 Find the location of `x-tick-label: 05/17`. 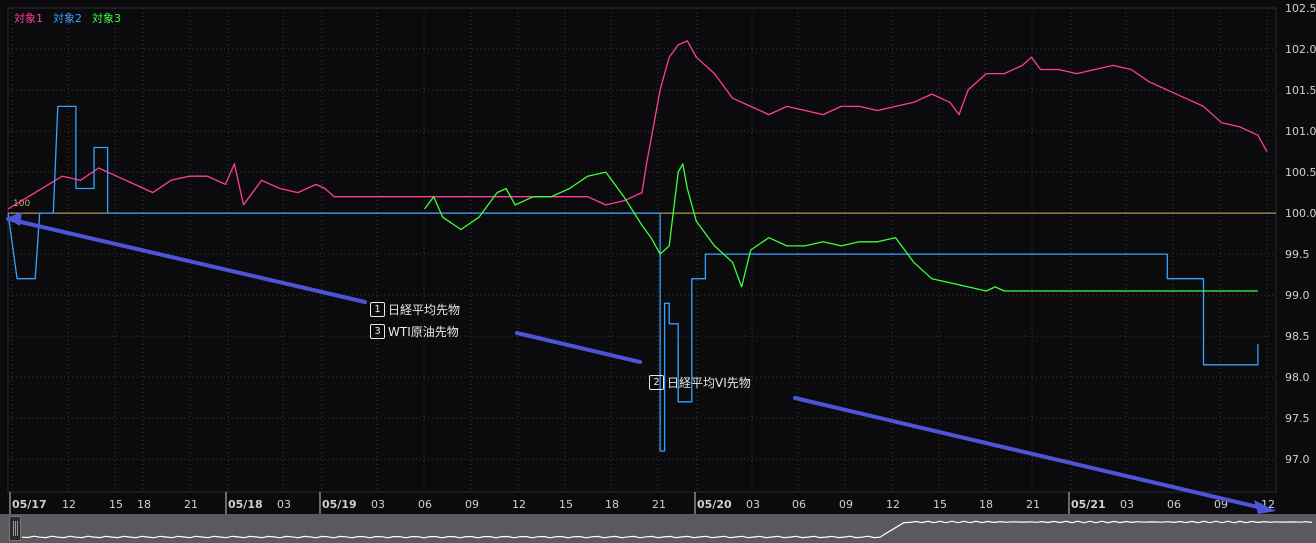

x-tick-label: 05/17 is located at coordinates (29, 504).